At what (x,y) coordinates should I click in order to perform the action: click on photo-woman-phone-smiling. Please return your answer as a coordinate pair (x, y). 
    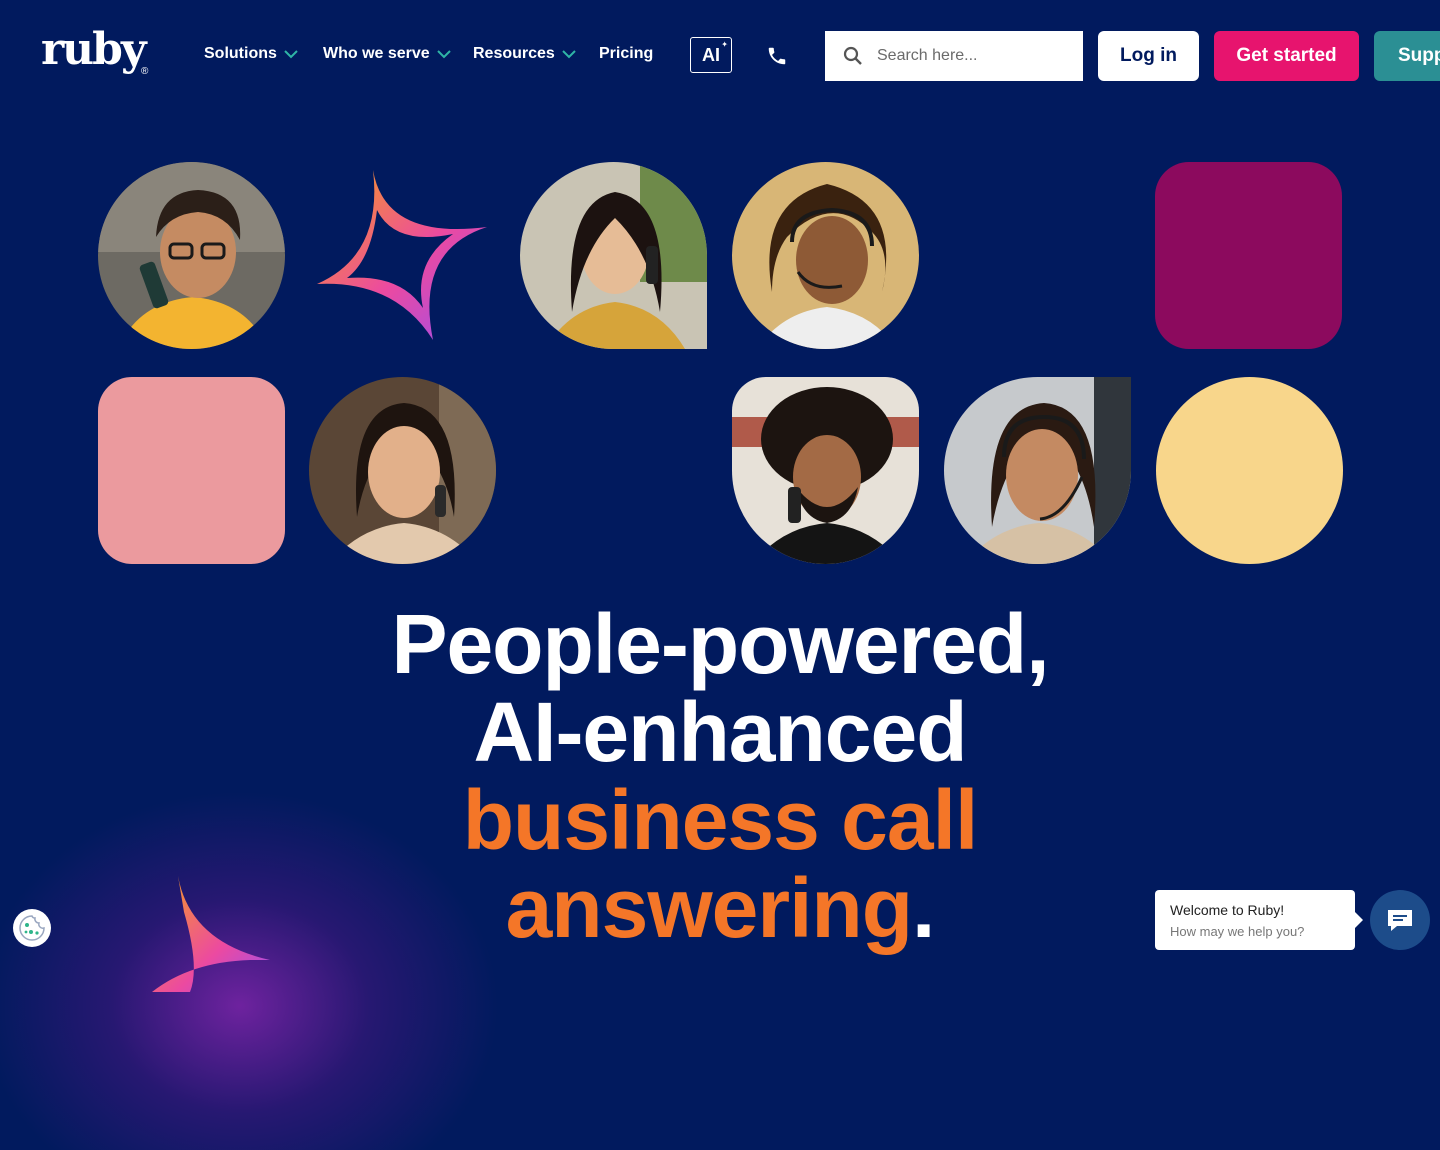
    Looking at the image, I should click on (613, 255).